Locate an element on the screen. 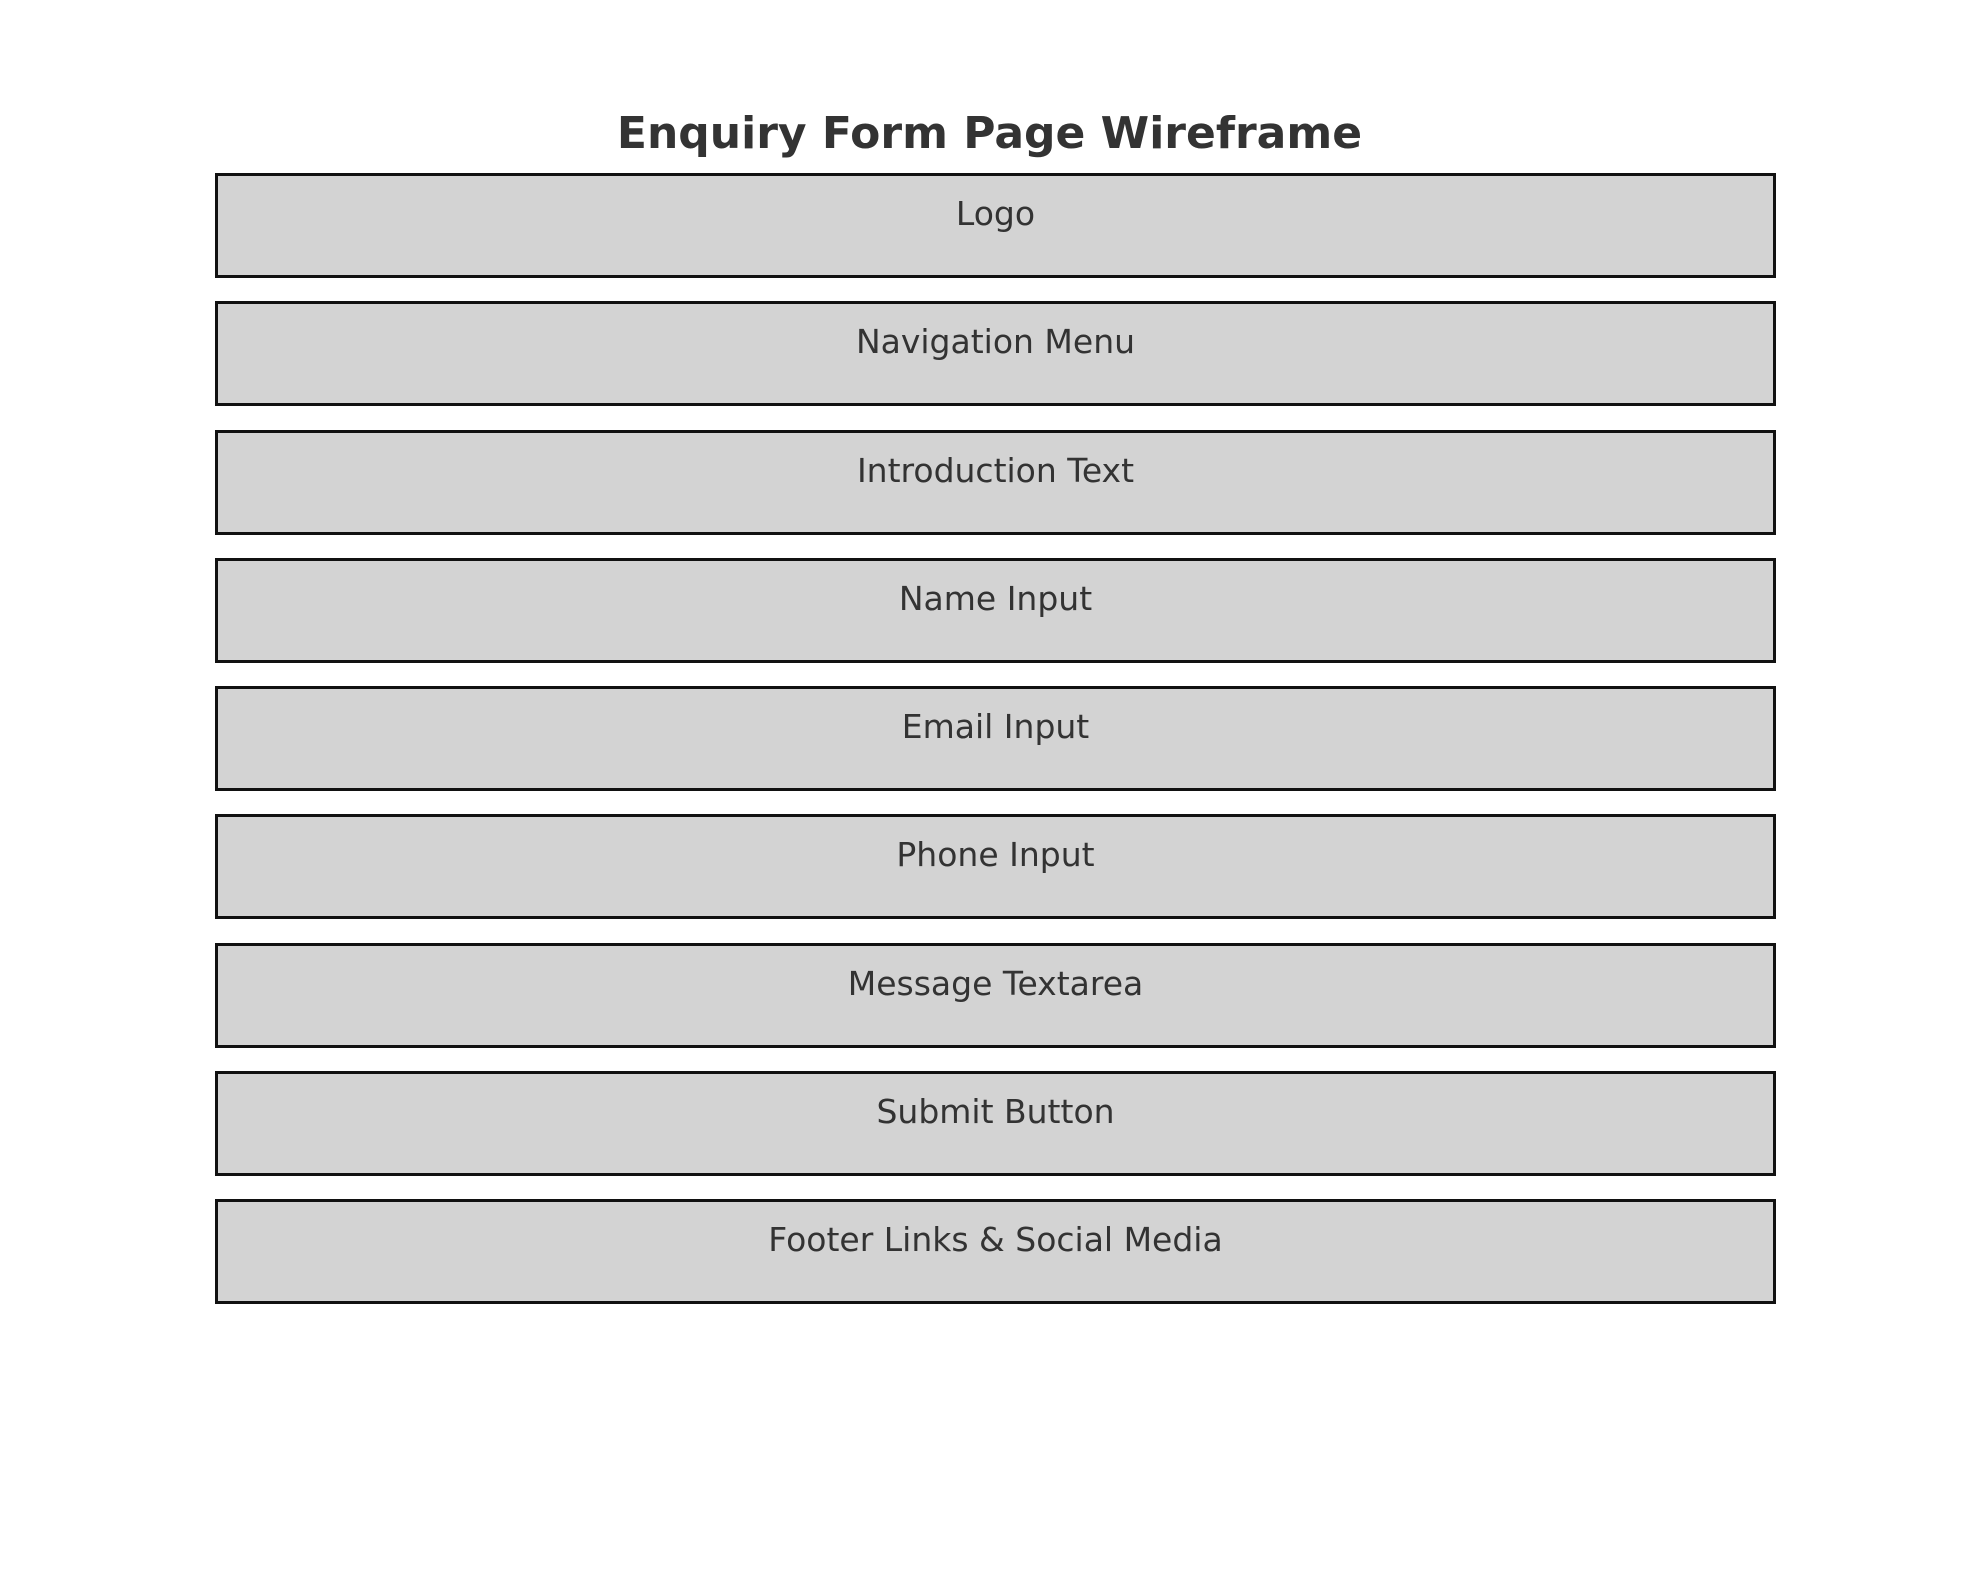 This screenshot has width=1979, height=1580. logo-block-label: Logo is located at coordinates (995, 213).